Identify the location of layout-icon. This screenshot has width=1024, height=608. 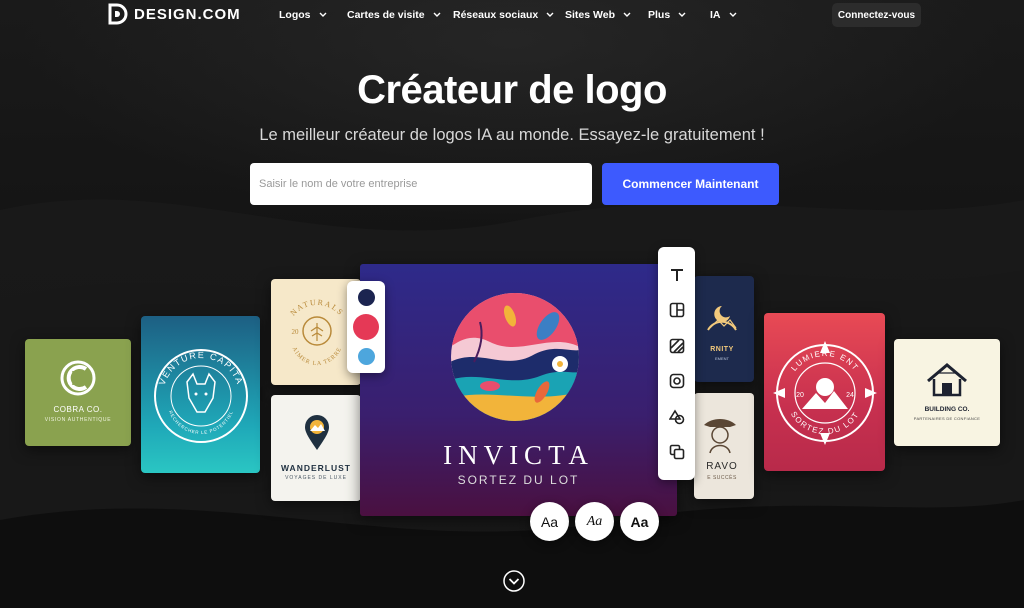
(677, 310).